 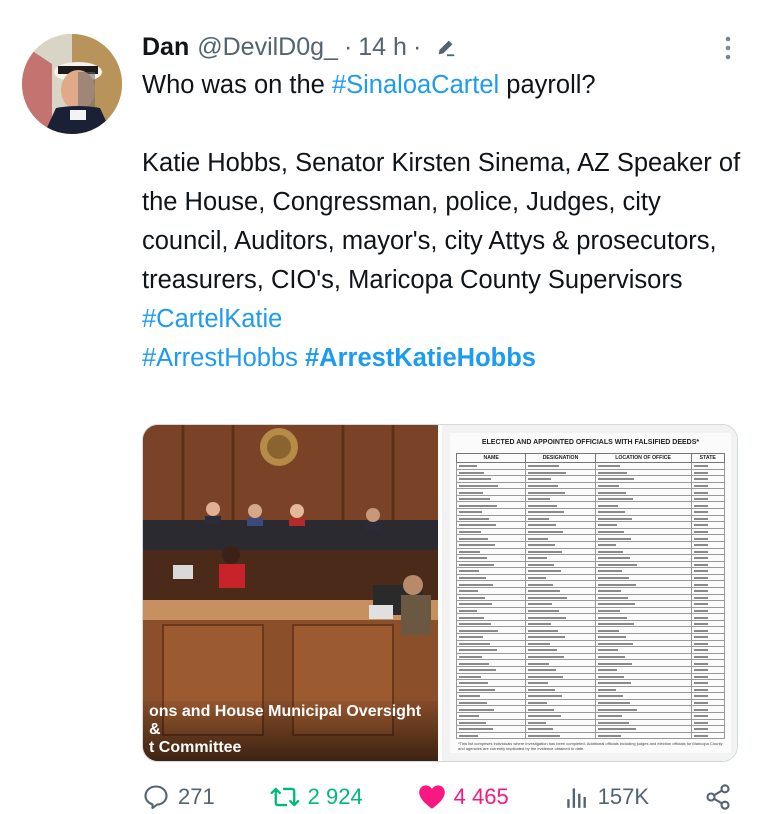 I want to click on views-icon, so click(x=576, y=798).